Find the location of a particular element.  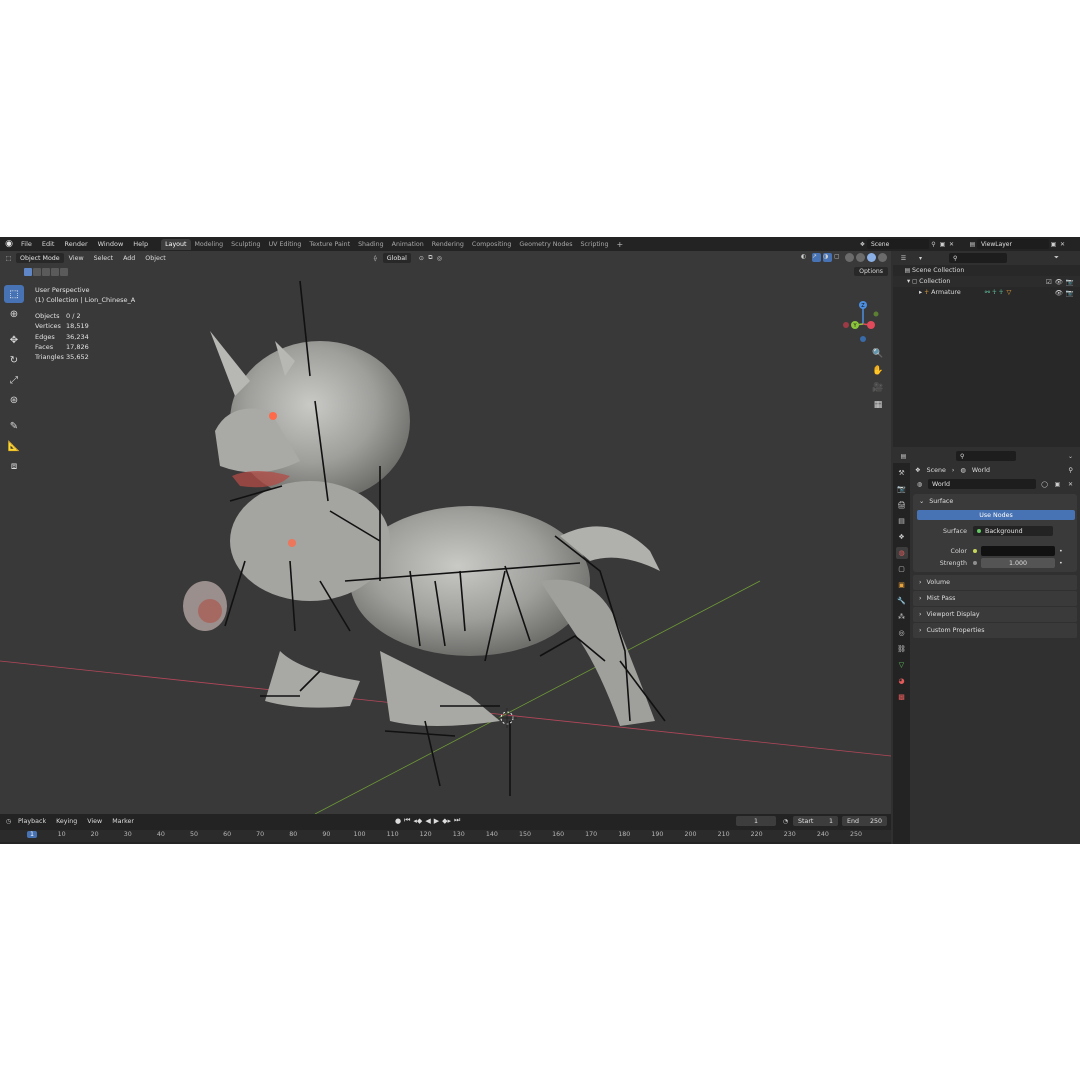

gizmo-toggle-icon: ↗ is located at coordinates (816, 257).